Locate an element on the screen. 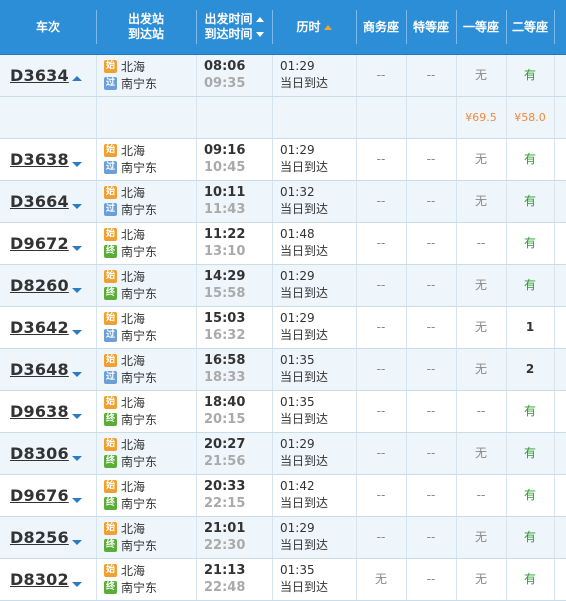 The image size is (566, 601). seat-biz-availability: 无 is located at coordinates (380, 579).